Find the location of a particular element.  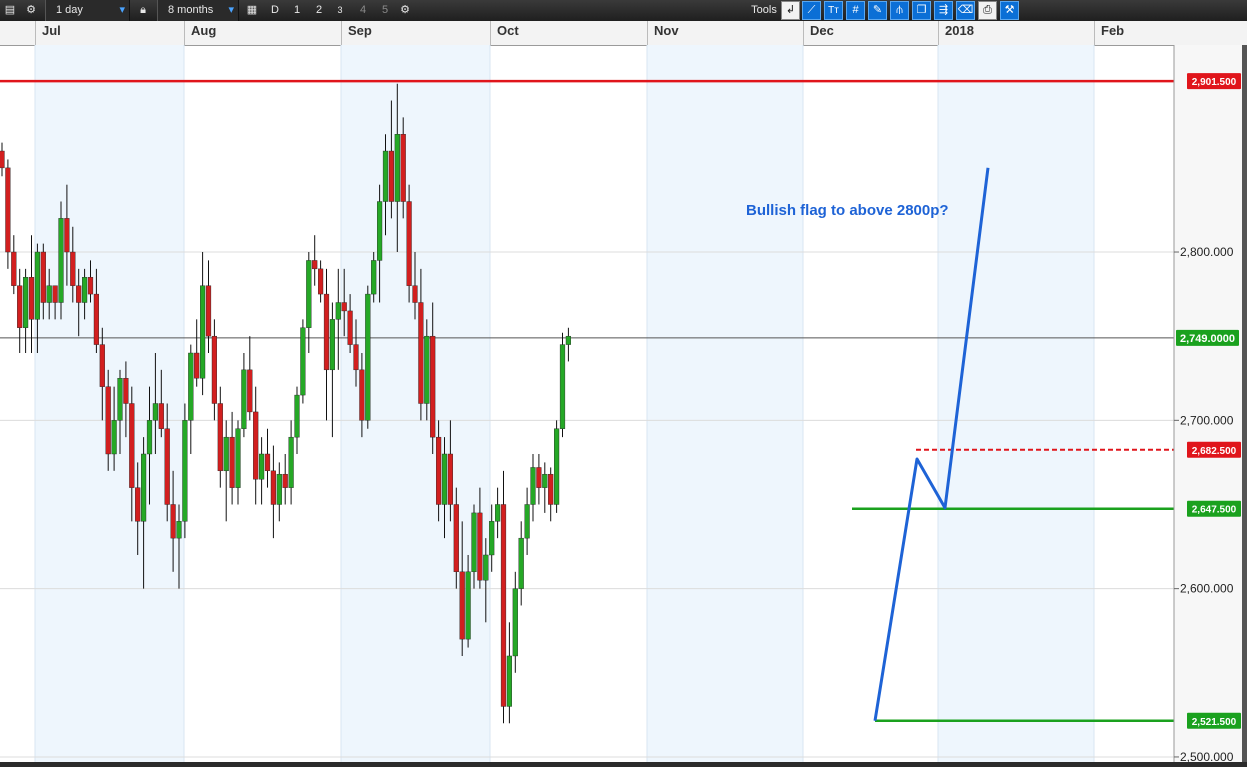

period-5-button: 5 is located at coordinates (385, 10).